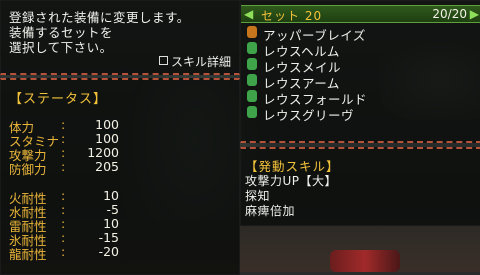 The width and height of the screenshot is (480, 275). I want to click on skill-detail-button: スキル詳細, so click(194, 61).